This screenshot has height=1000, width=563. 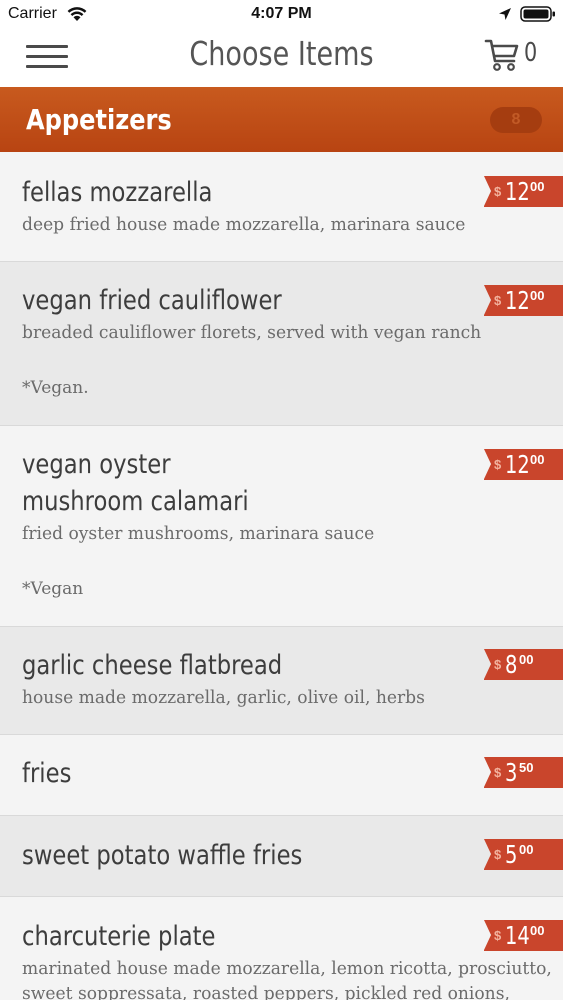 What do you see at coordinates (531, 53) in the screenshot?
I see `cart-count: 0` at bounding box center [531, 53].